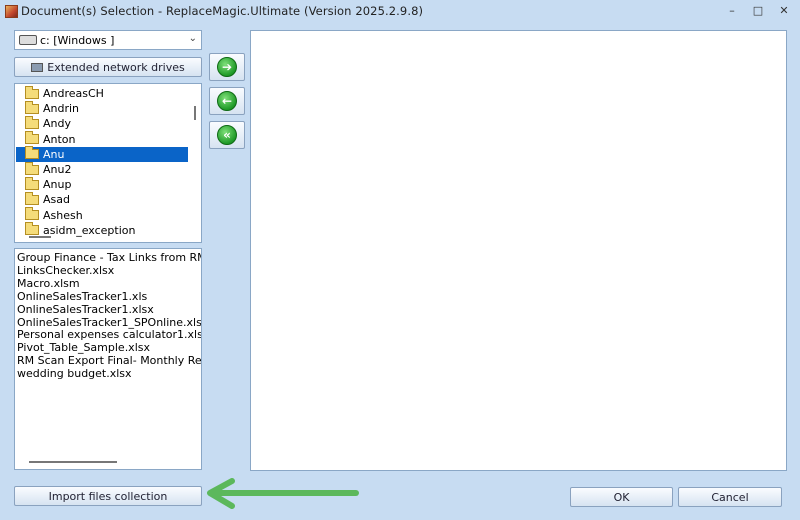 The height and width of the screenshot is (520, 800). I want to click on remove-all-button: «, so click(227, 135).